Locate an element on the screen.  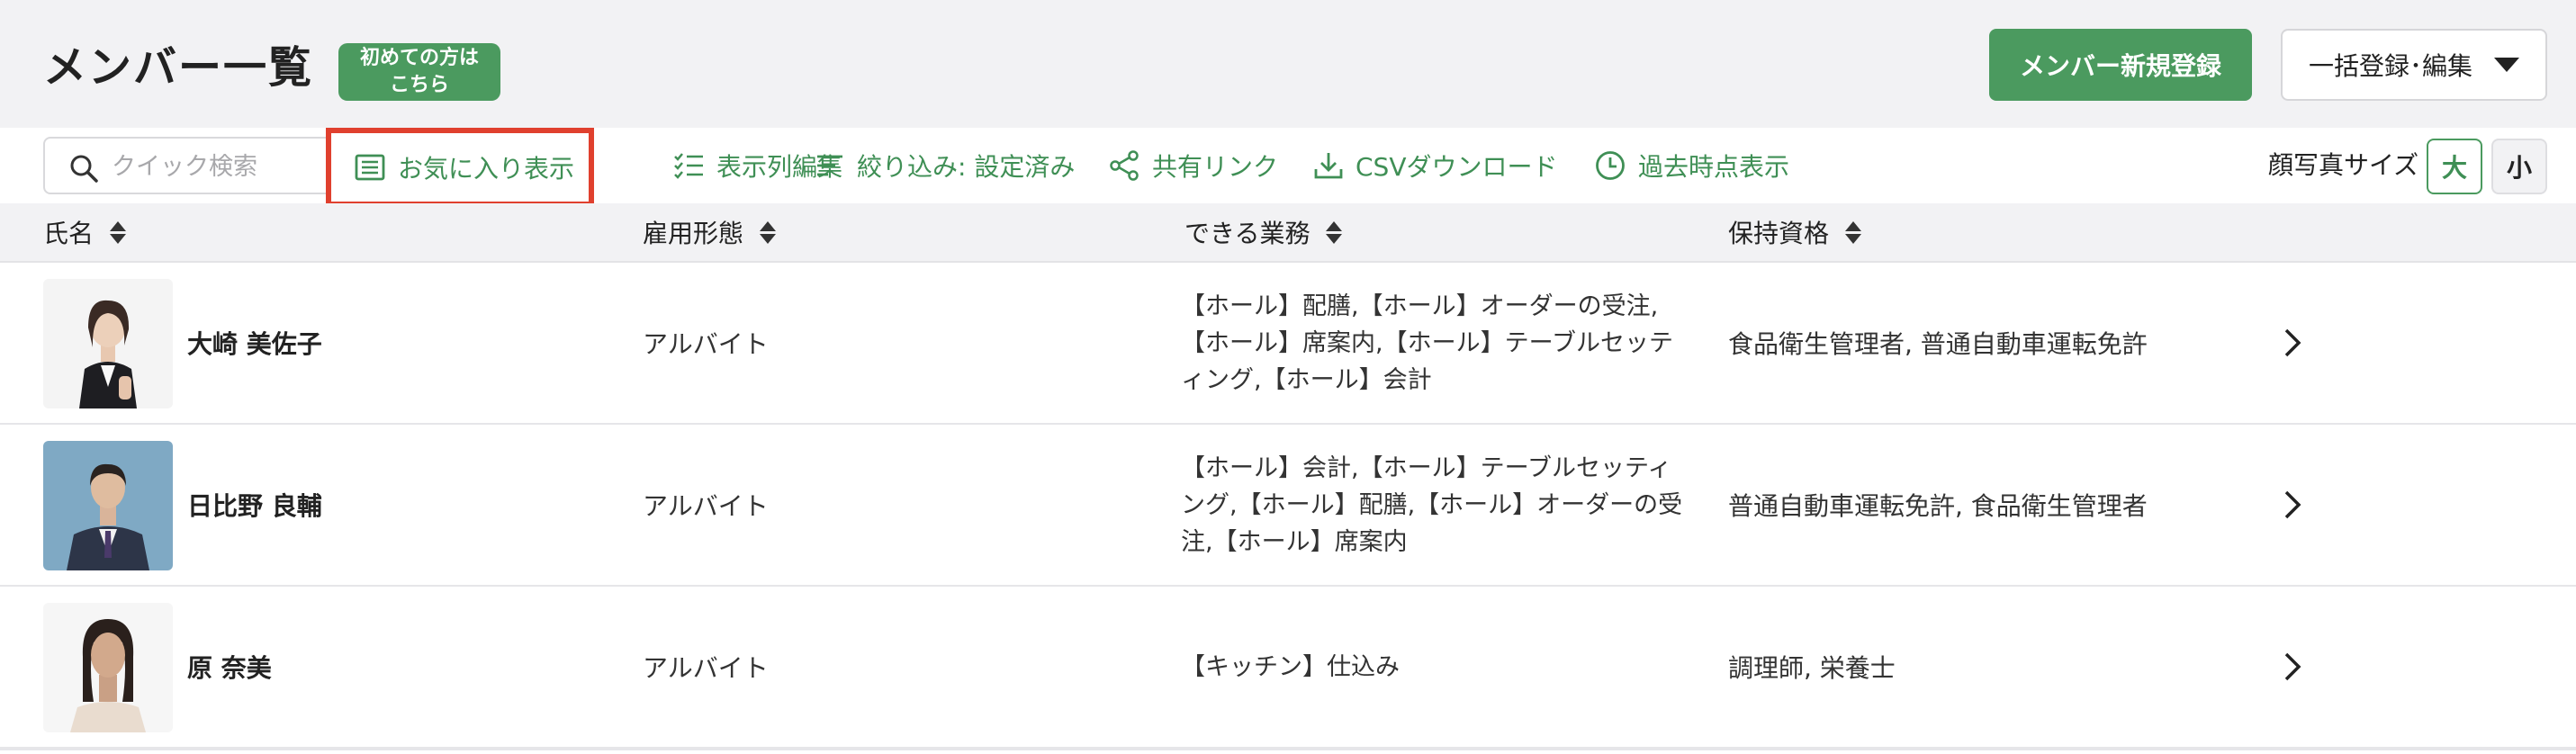
clock-icon is located at coordinates (1610, 166).